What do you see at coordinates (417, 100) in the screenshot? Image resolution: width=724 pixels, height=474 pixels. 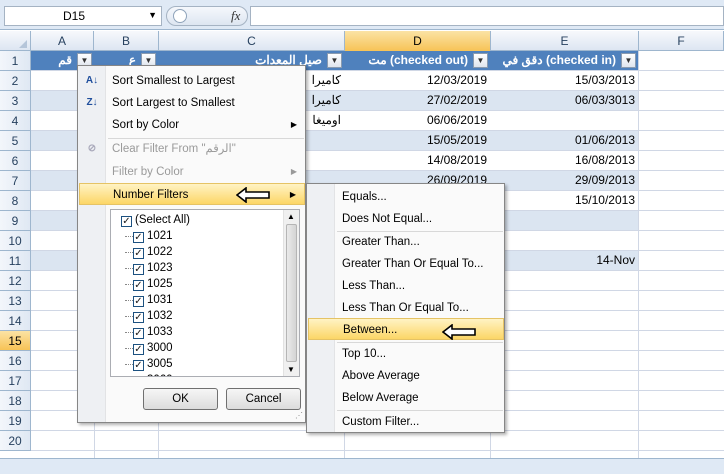 I see `cell-d: 27/02/2019` at bounding box center [417, 100].